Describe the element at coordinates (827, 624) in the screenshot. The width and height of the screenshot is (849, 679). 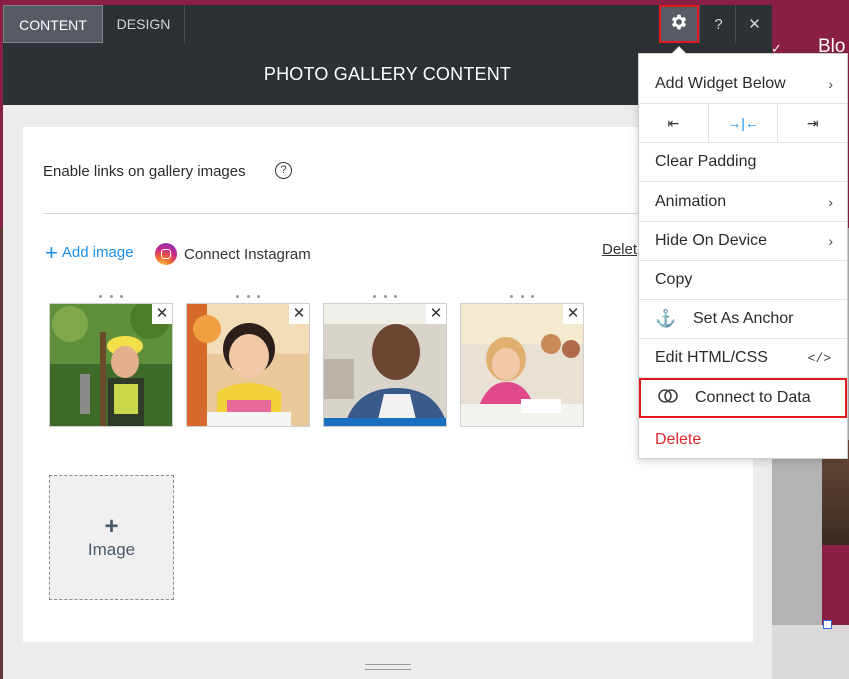
I see `resize-handle` at that location.